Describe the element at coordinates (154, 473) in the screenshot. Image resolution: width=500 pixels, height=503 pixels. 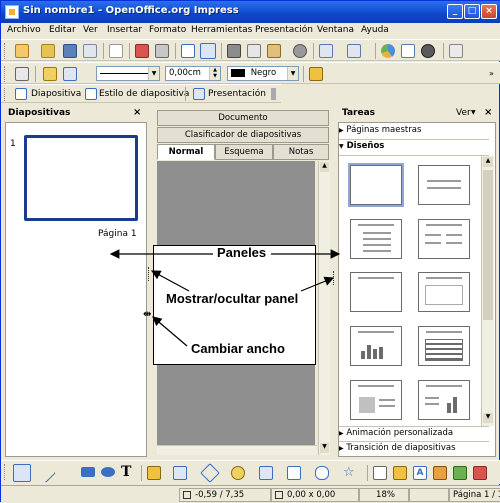
I see `curve-tool-icon` at that location.